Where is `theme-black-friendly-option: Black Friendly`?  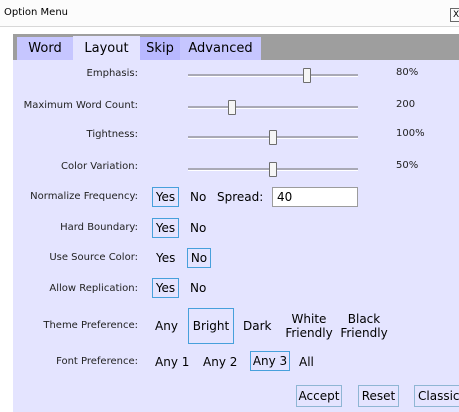
theme-black-friendly-option: Black Friendly is located at coordinates (364, 326).